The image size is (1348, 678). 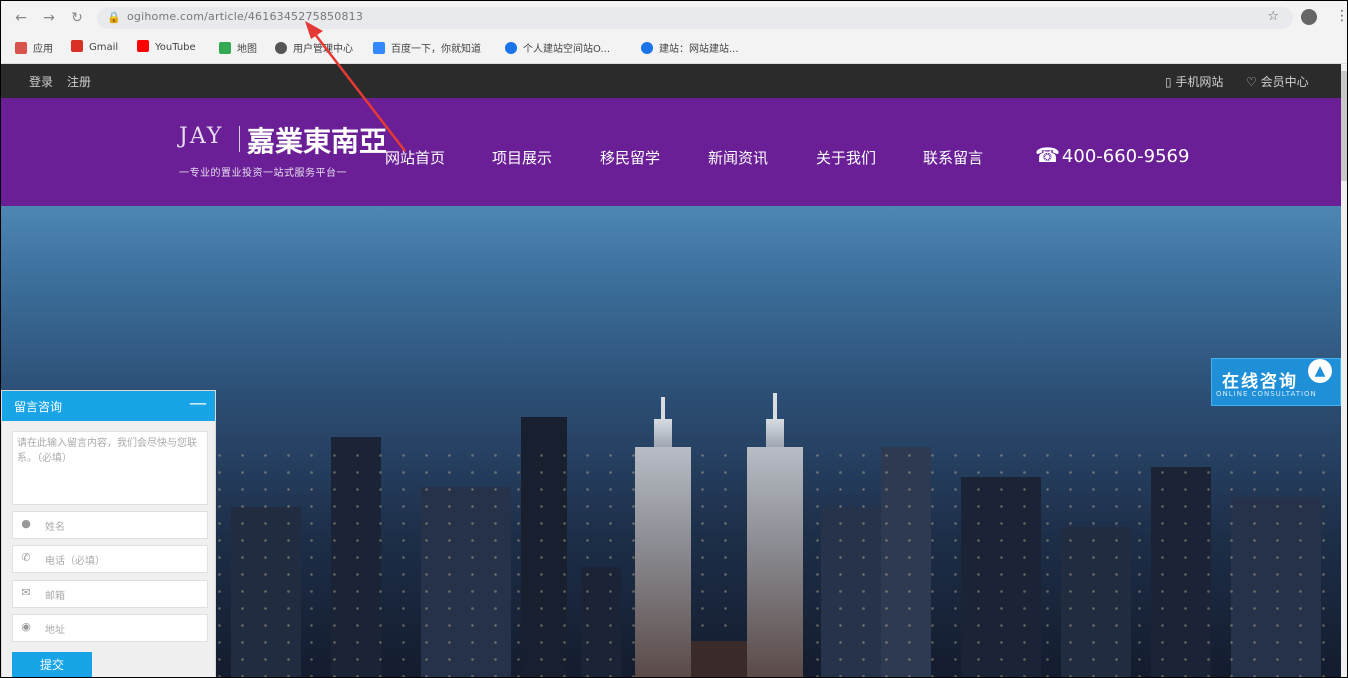 I want to click on online-consult-button: 在线咨询 ONLINE CONSULTATION ▲, so click(x=1276, y=382).